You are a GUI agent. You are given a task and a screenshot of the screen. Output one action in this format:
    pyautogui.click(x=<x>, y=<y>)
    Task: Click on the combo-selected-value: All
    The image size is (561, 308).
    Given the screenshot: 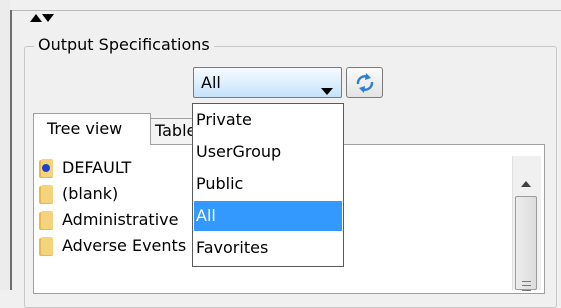 What is the action you would take?
    pyautogui.click(x=211, y=82)
    